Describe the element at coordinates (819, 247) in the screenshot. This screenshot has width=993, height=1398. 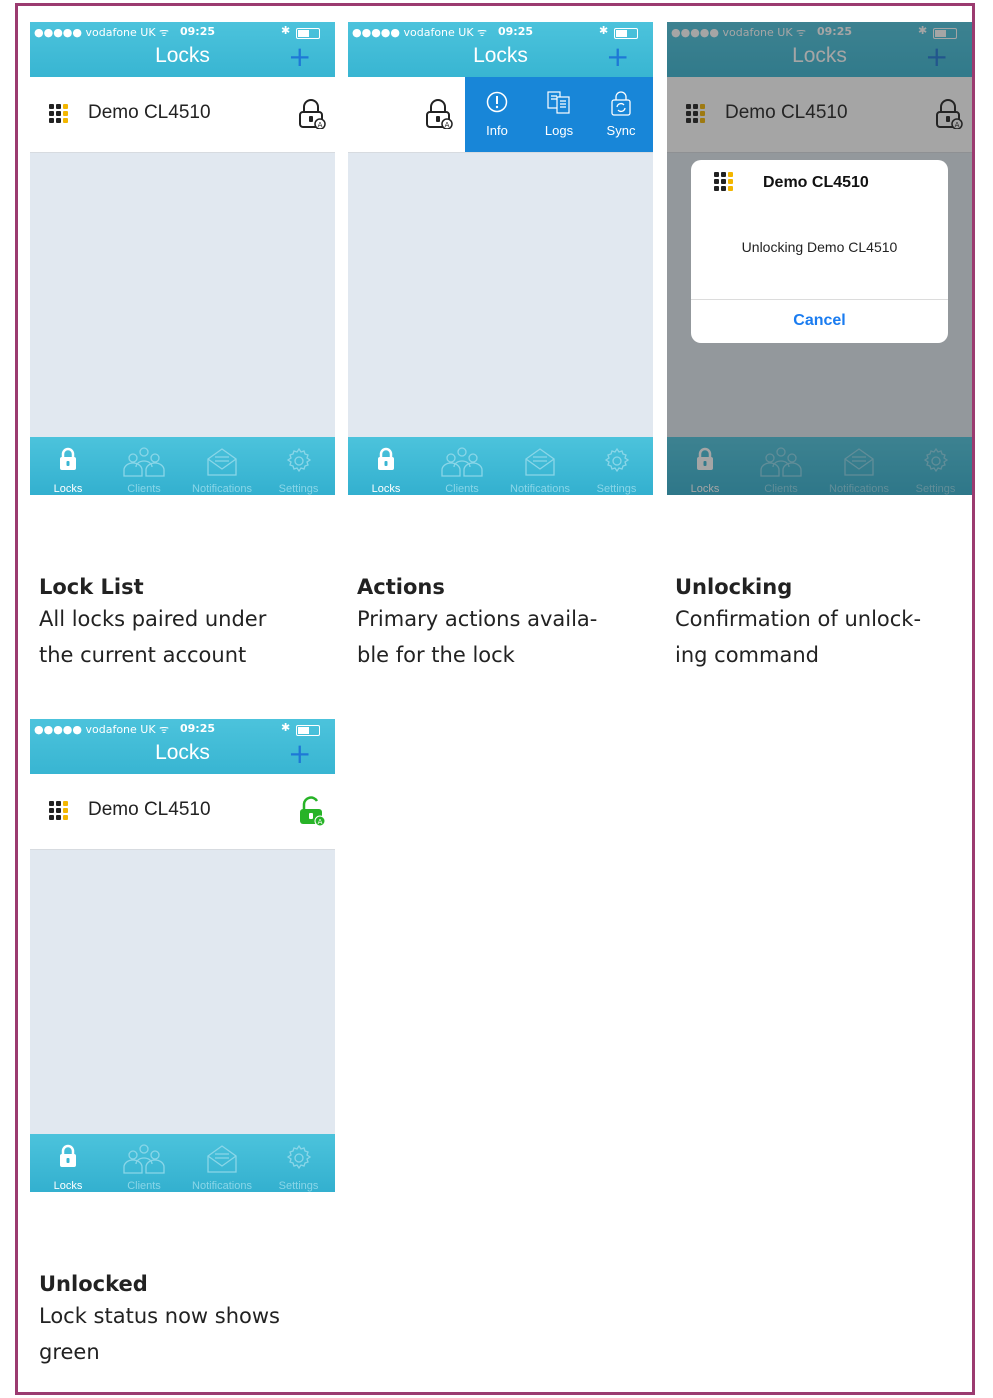
I see `alert-message: Unlocking Demo CL4510` at that location.